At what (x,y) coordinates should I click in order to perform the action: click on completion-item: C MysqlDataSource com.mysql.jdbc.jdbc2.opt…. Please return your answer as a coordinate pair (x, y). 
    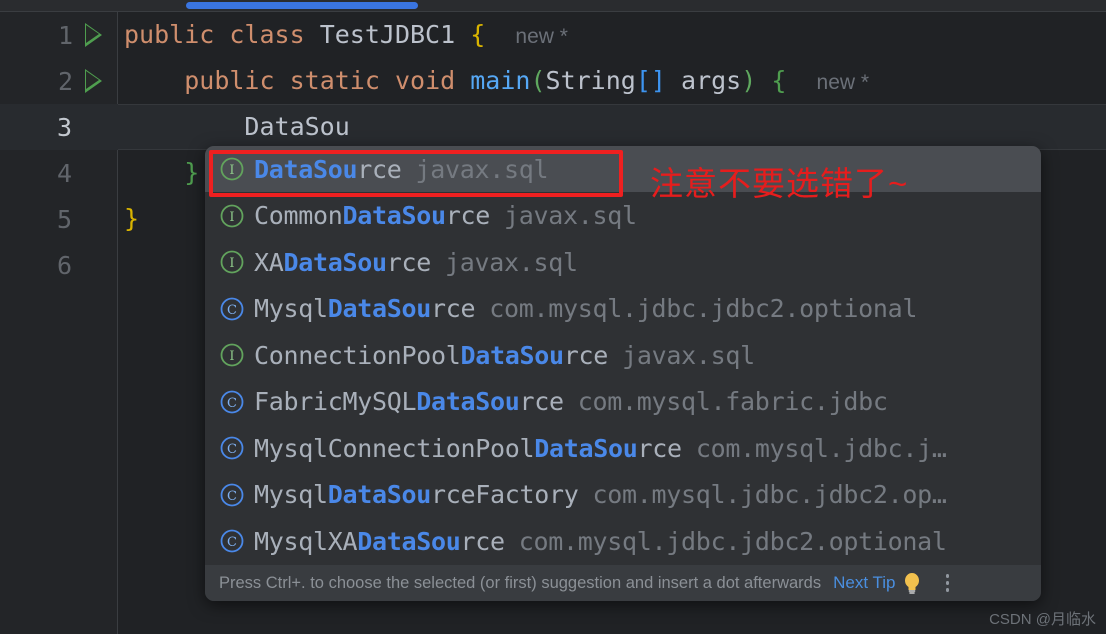
    Looking at the image, I should click on (623, 309).